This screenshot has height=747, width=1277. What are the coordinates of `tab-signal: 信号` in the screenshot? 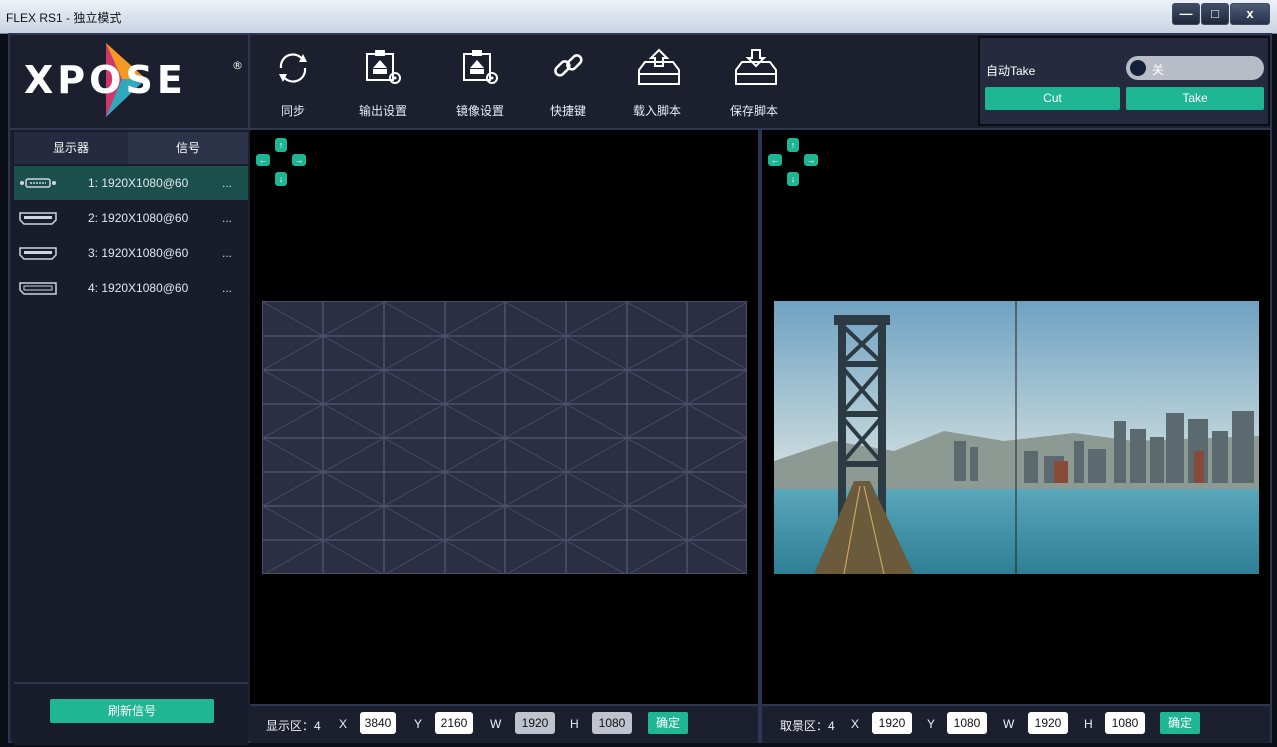 It's located at (188, 148).